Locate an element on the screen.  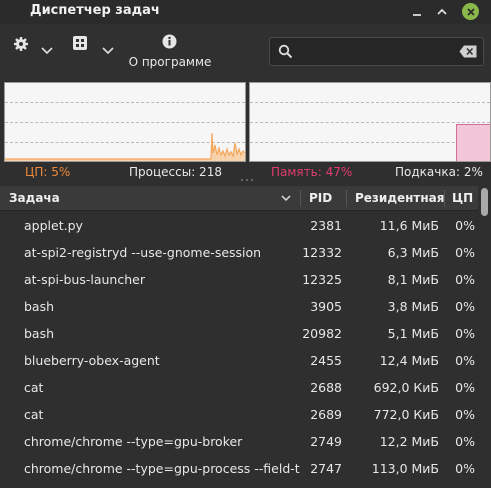
process-pid: 12332 is located at coordinates (322, 252).